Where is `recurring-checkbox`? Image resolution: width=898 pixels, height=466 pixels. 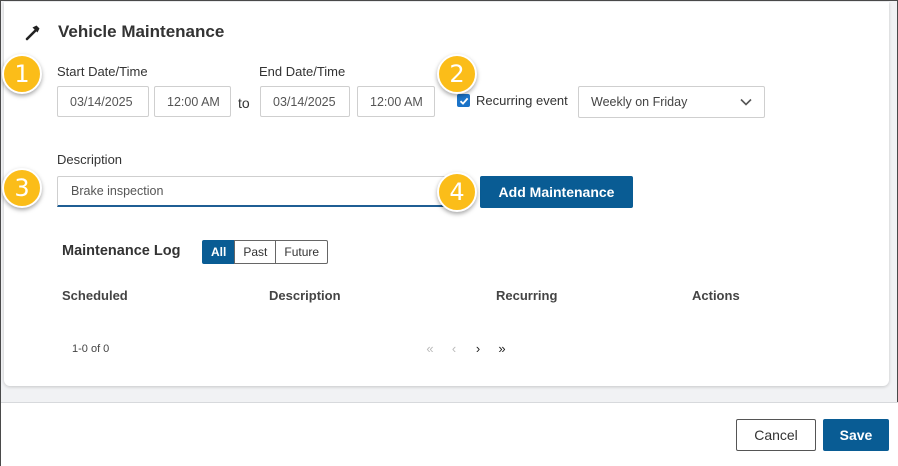 recurring-checkbox is located at coordinates (463, 100).